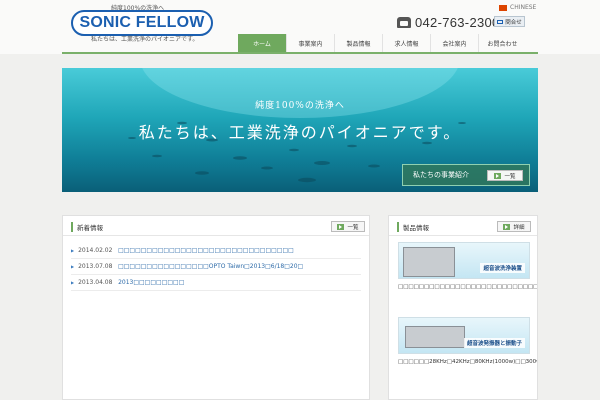 The height and width of the screenshot is (400, 600). I want to click on nav-item-contact: お問合わせ, so click(502, 43).